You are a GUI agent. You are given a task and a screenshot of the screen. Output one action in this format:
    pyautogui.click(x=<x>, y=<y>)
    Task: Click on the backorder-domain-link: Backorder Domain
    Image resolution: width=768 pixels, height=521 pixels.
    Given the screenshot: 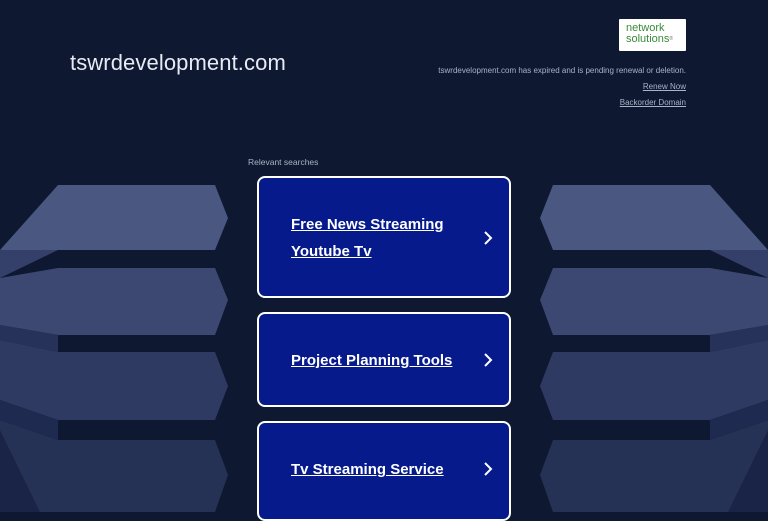 What is the action you would take?
    pyautogui.click(x=653, y=102)
    